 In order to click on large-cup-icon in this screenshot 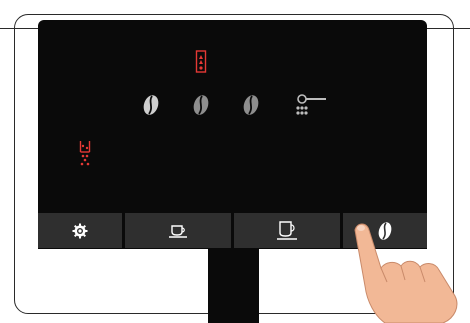, I will do `click(287, 230)`.